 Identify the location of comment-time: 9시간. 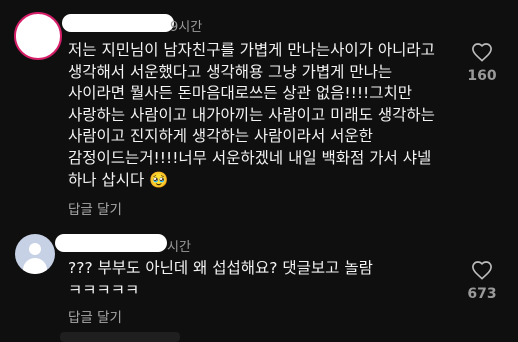
(186, 27).